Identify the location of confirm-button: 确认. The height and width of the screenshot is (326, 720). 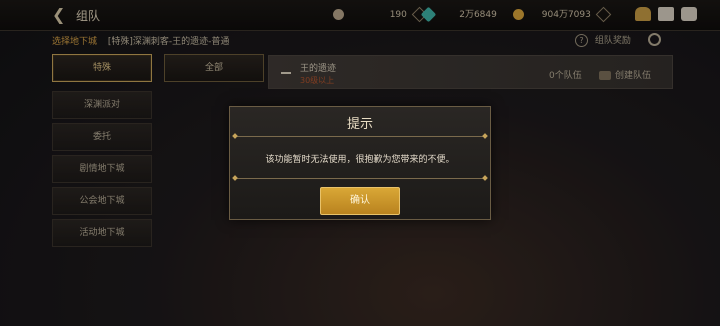
(360, 201).